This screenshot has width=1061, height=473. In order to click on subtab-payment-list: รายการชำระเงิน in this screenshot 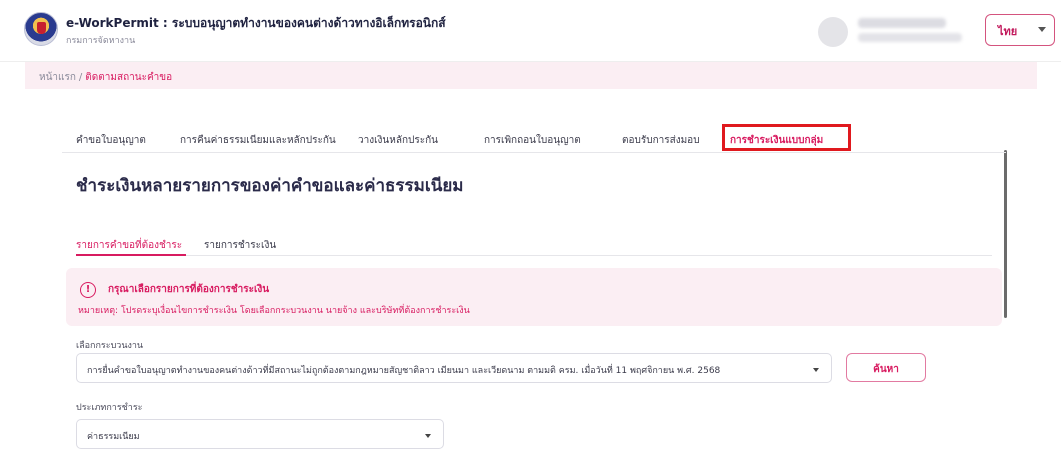, I will do `click(240, 245)`.